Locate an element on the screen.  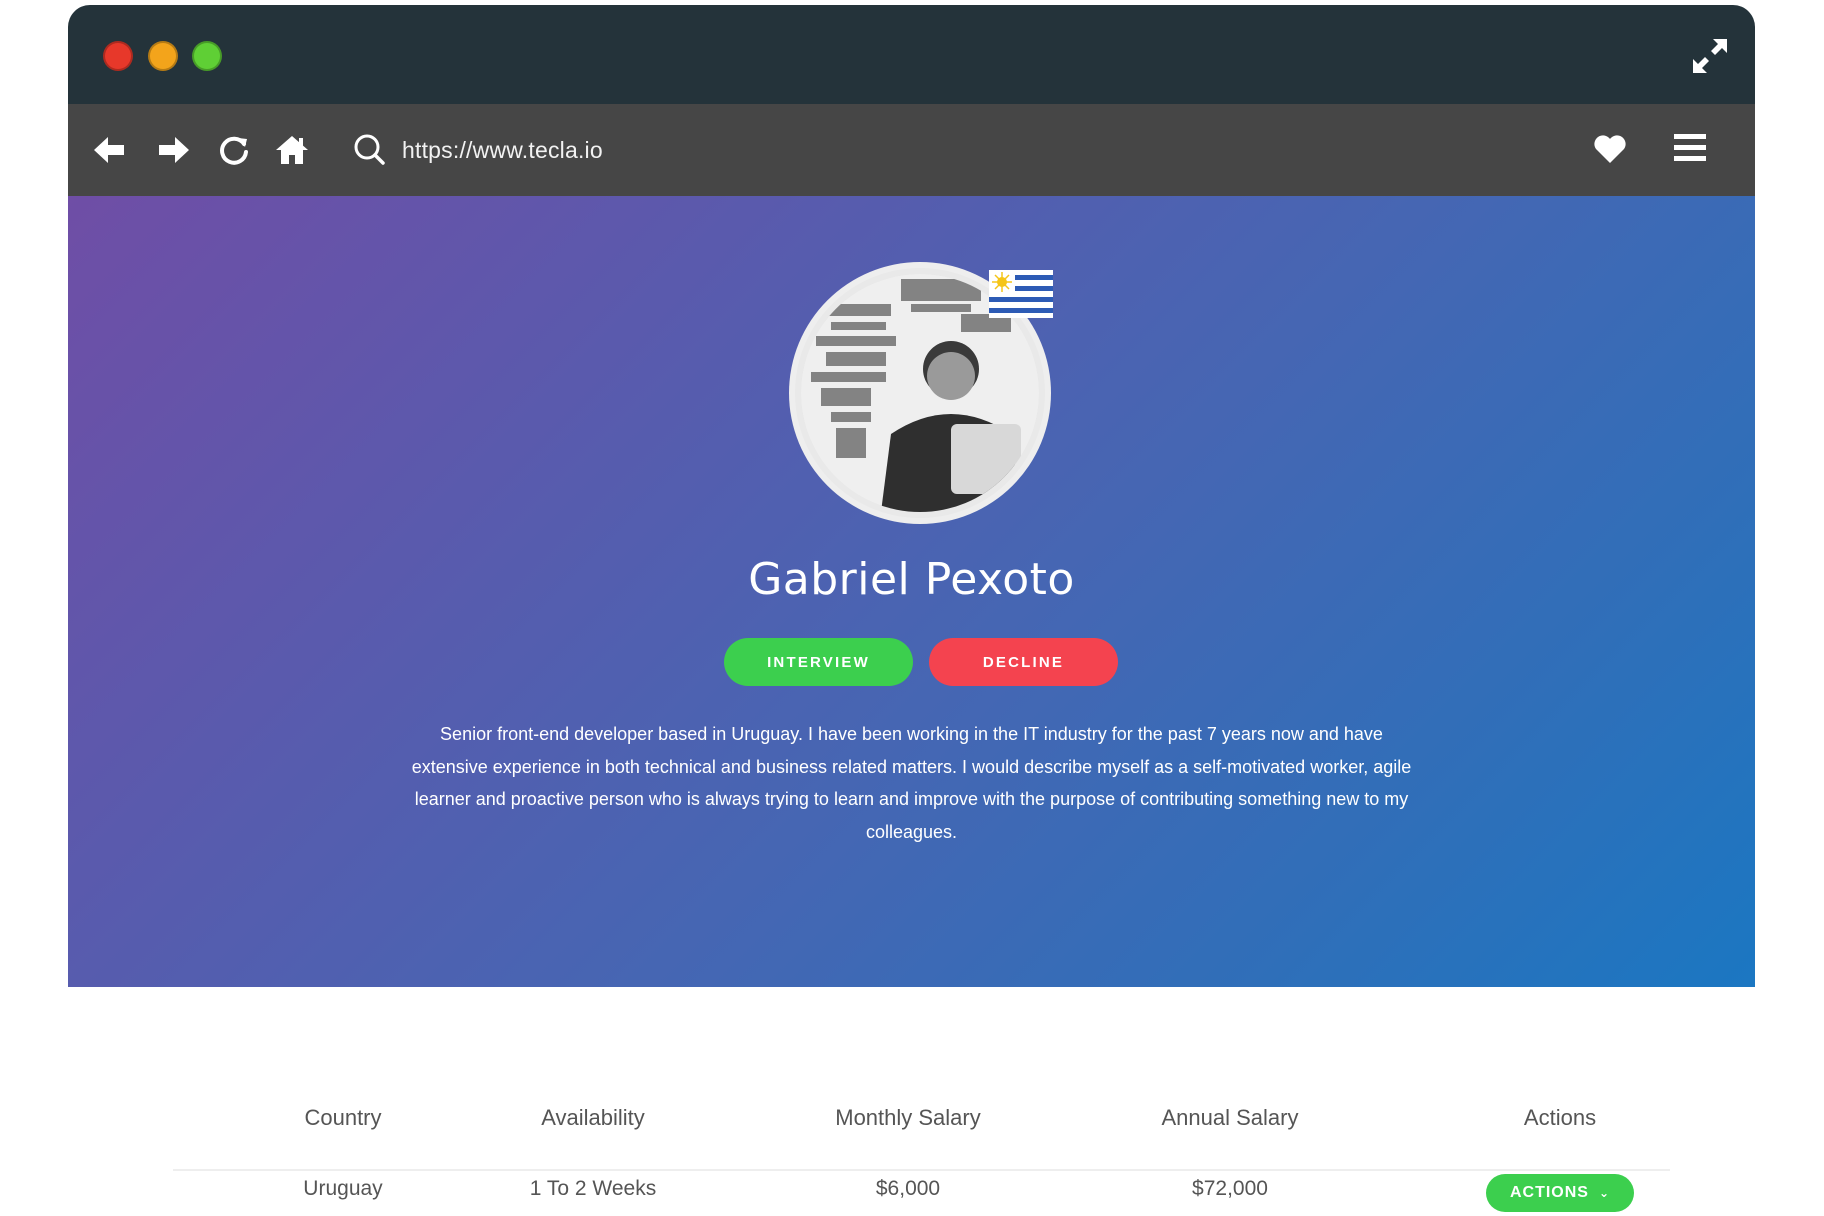
expand-arrows-icon is located at coordinates (1710, 56).